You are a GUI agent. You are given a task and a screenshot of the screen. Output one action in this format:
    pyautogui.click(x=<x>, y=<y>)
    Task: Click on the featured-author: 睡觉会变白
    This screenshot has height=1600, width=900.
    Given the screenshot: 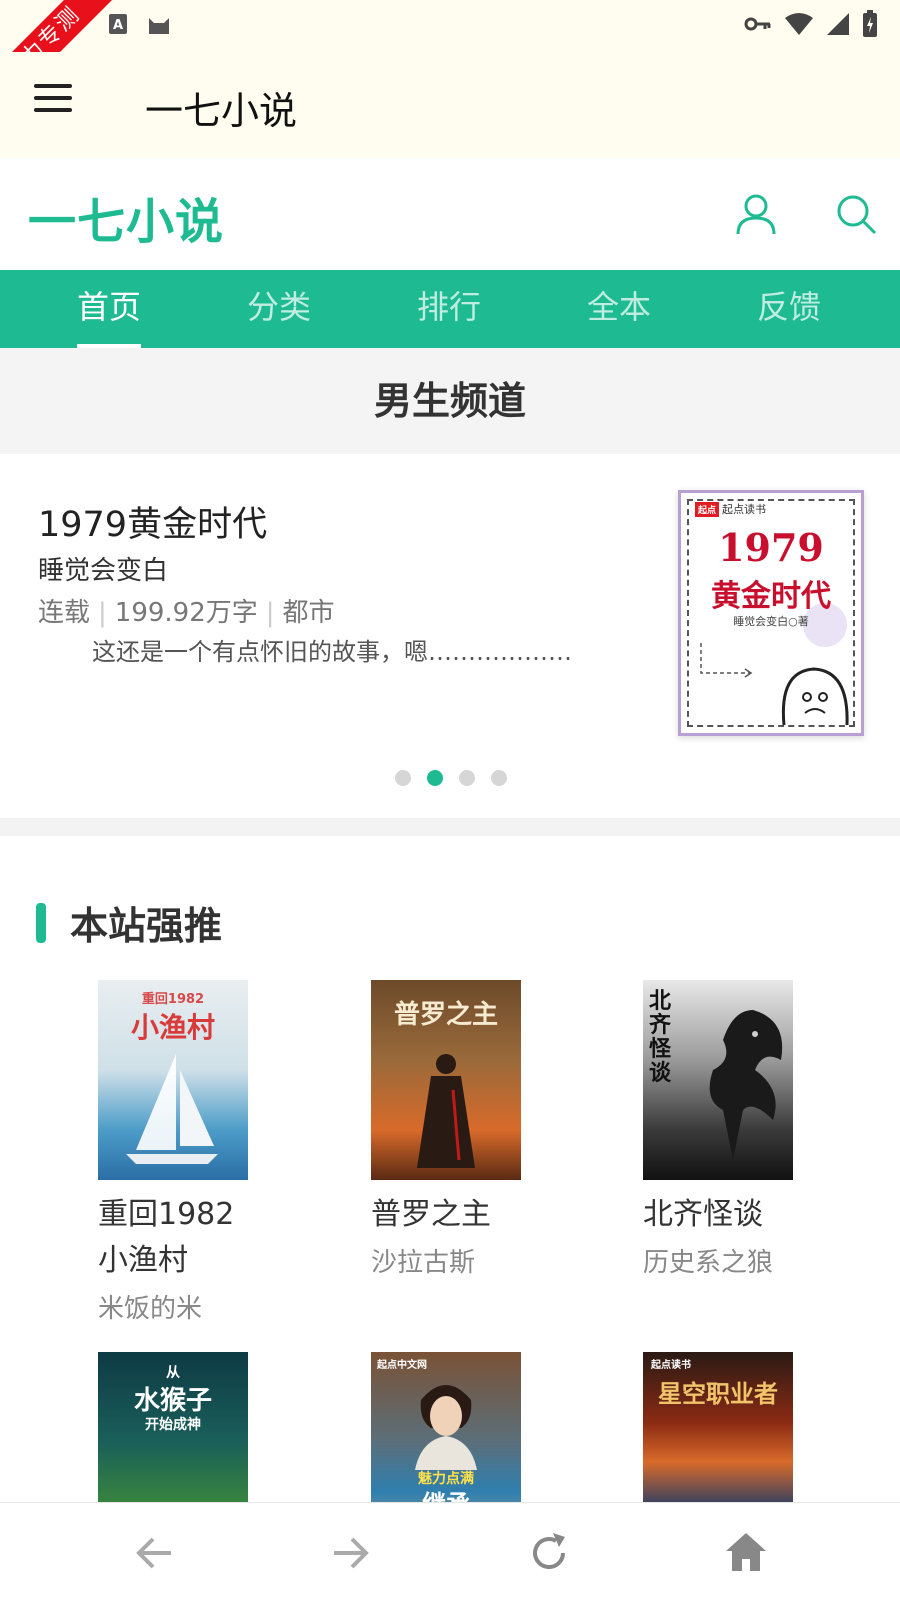 What is the action you would take?
    pyautogui.click(x=103, y=571)
    